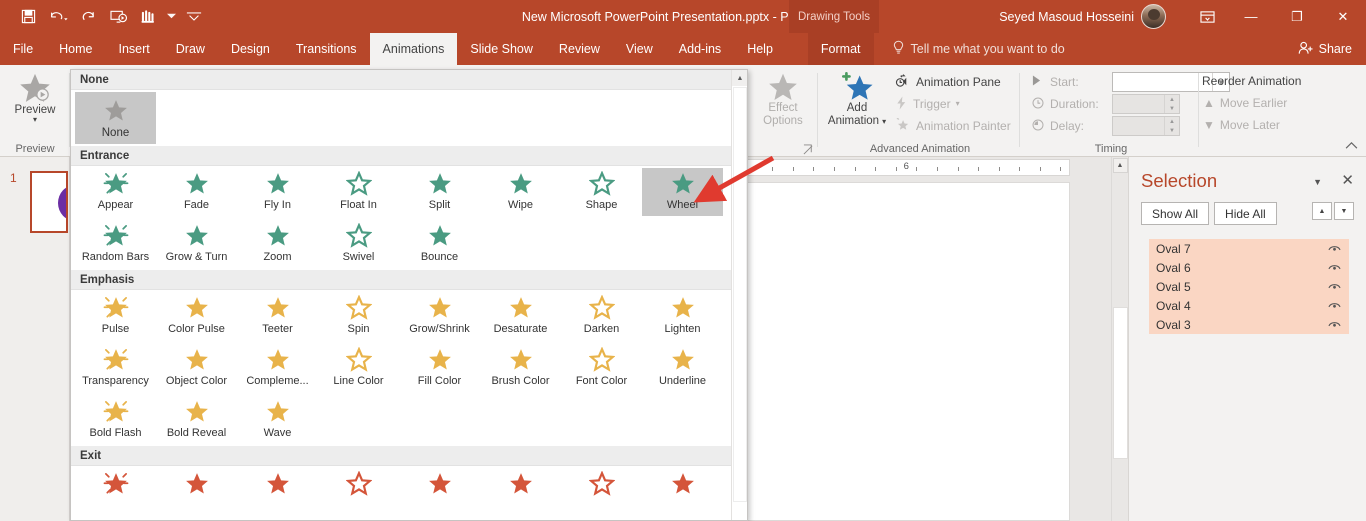 This screenshot has width=1366, height=521. What do you see at coordinates (601, 368) in the screenshot?
I see `gallery-item-font-color: Font Color` at bounding box center [601, 368].